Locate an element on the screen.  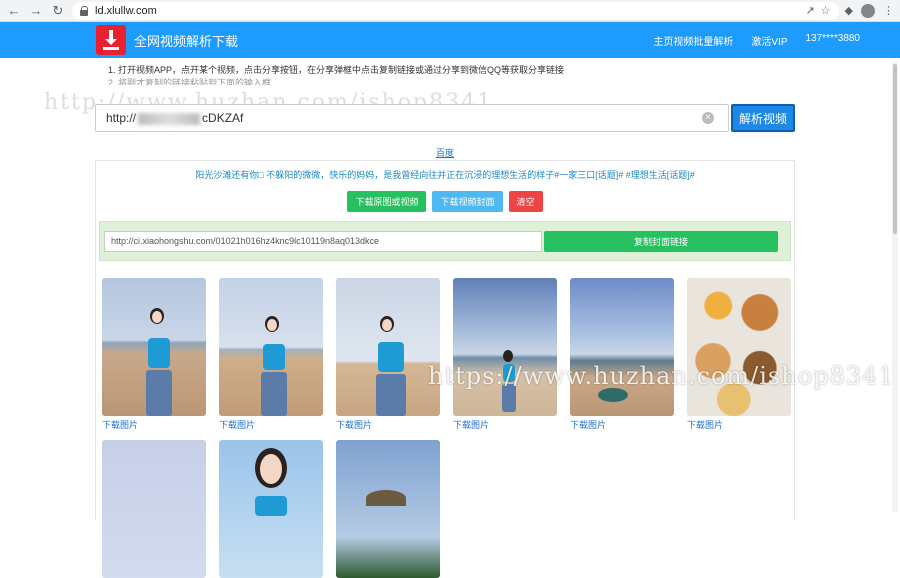
profile-avatar is located at coordinates (868, 10).